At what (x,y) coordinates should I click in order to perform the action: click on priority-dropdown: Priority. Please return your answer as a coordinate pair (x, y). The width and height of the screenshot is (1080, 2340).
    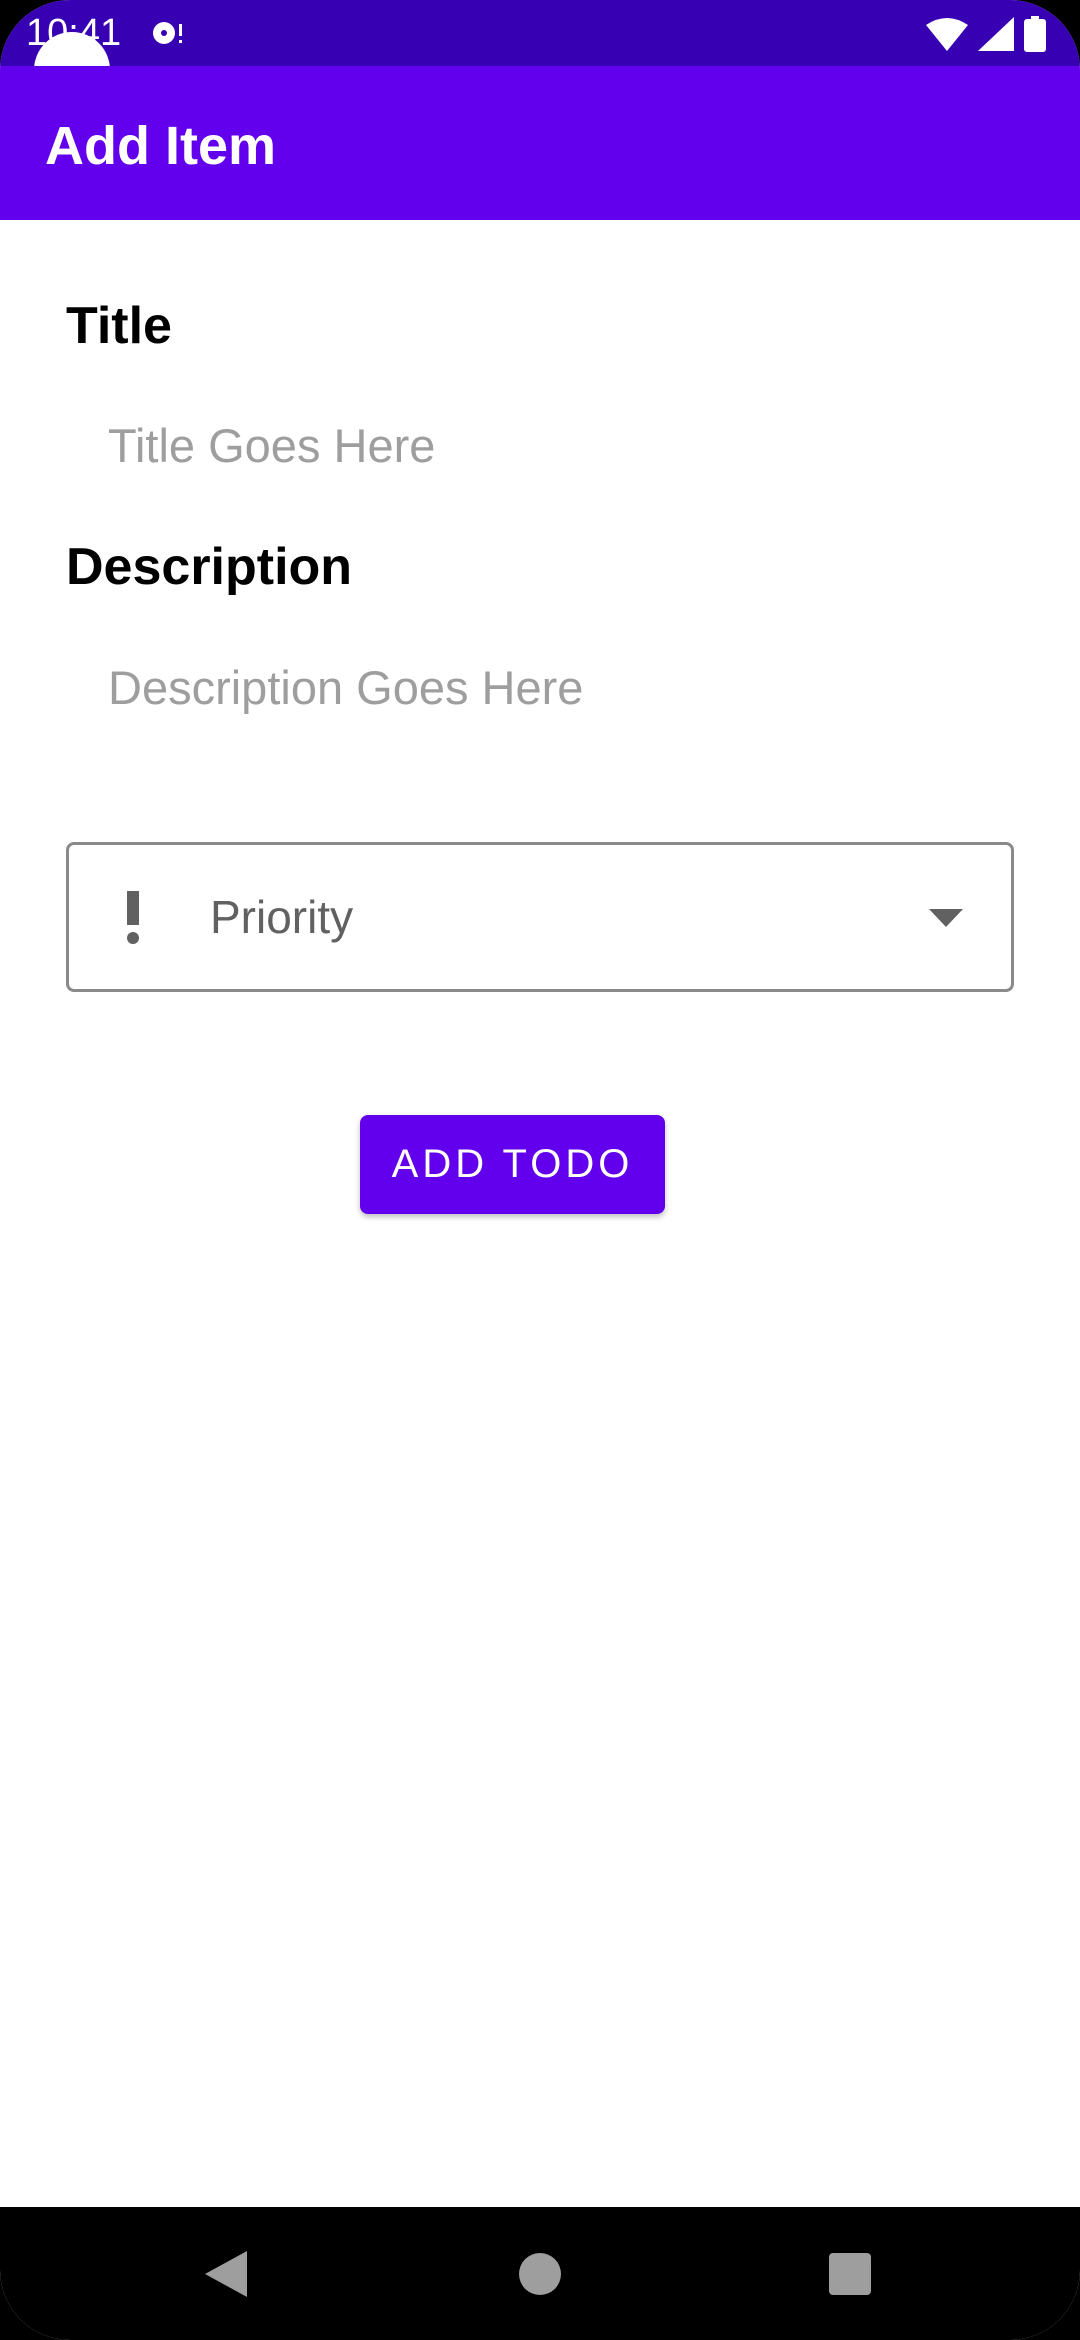
    Looking at the image, I should click on (540, 917).